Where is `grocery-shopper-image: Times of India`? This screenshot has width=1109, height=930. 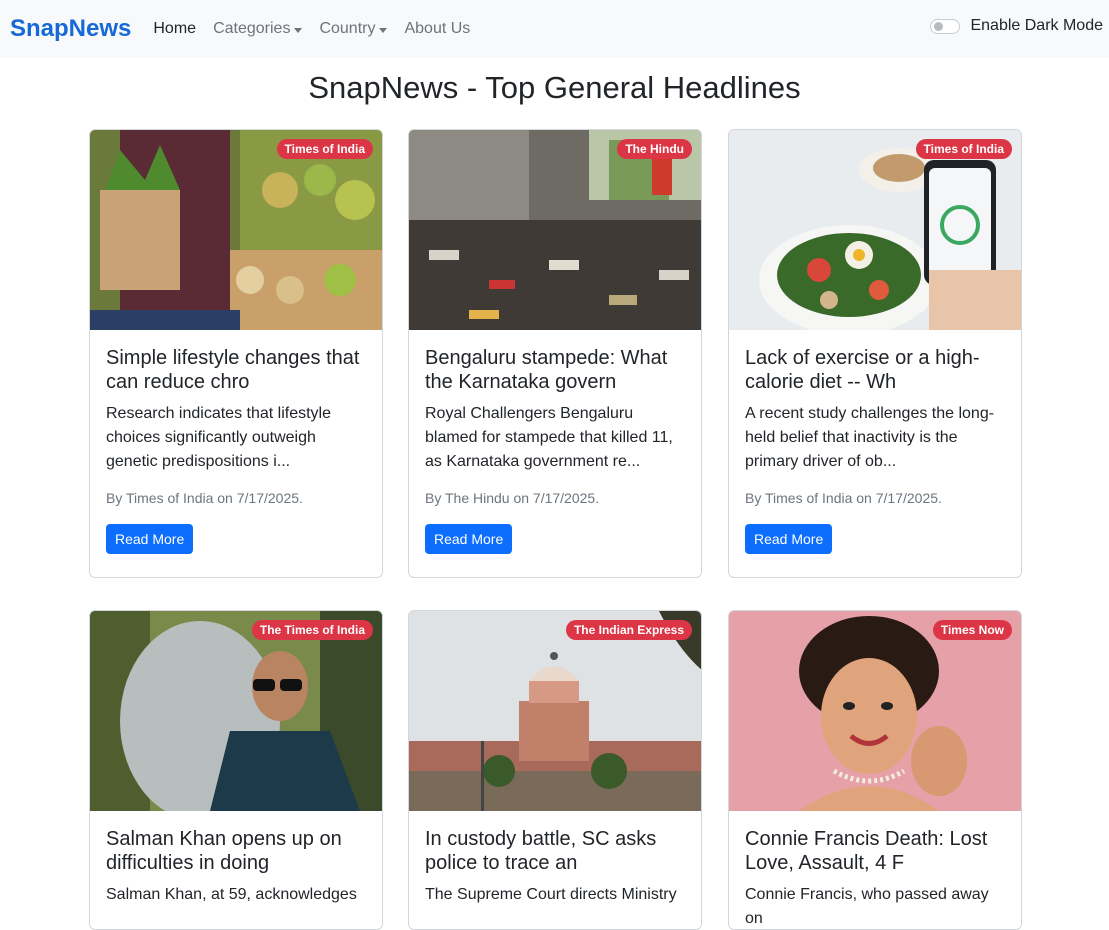 grocery-shopper-image: Times of India is located at coordinates (236, 230).